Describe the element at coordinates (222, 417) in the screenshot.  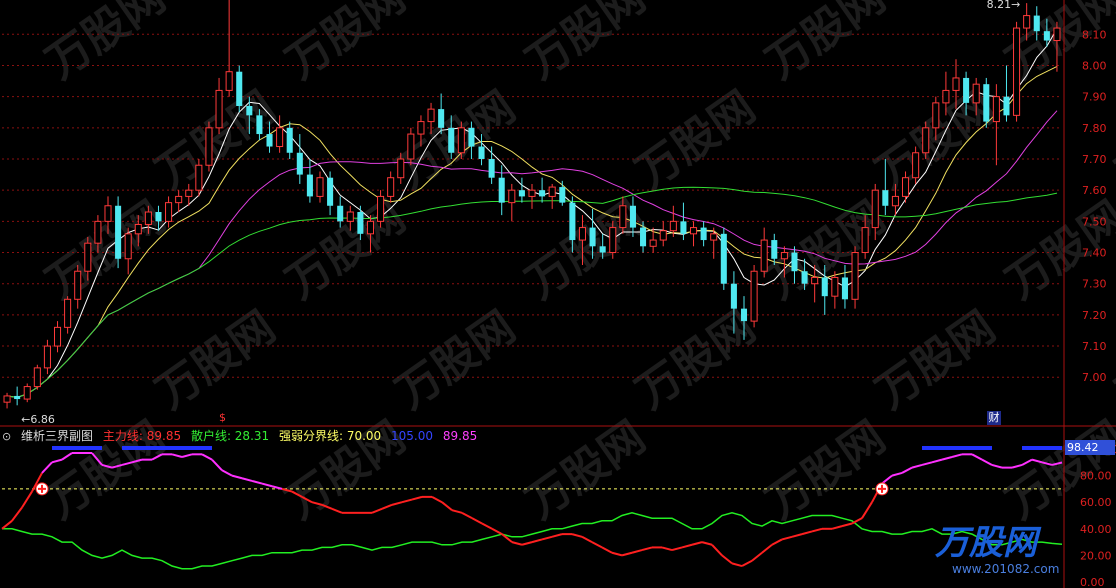
I see `dollar-marker: $` at that location.